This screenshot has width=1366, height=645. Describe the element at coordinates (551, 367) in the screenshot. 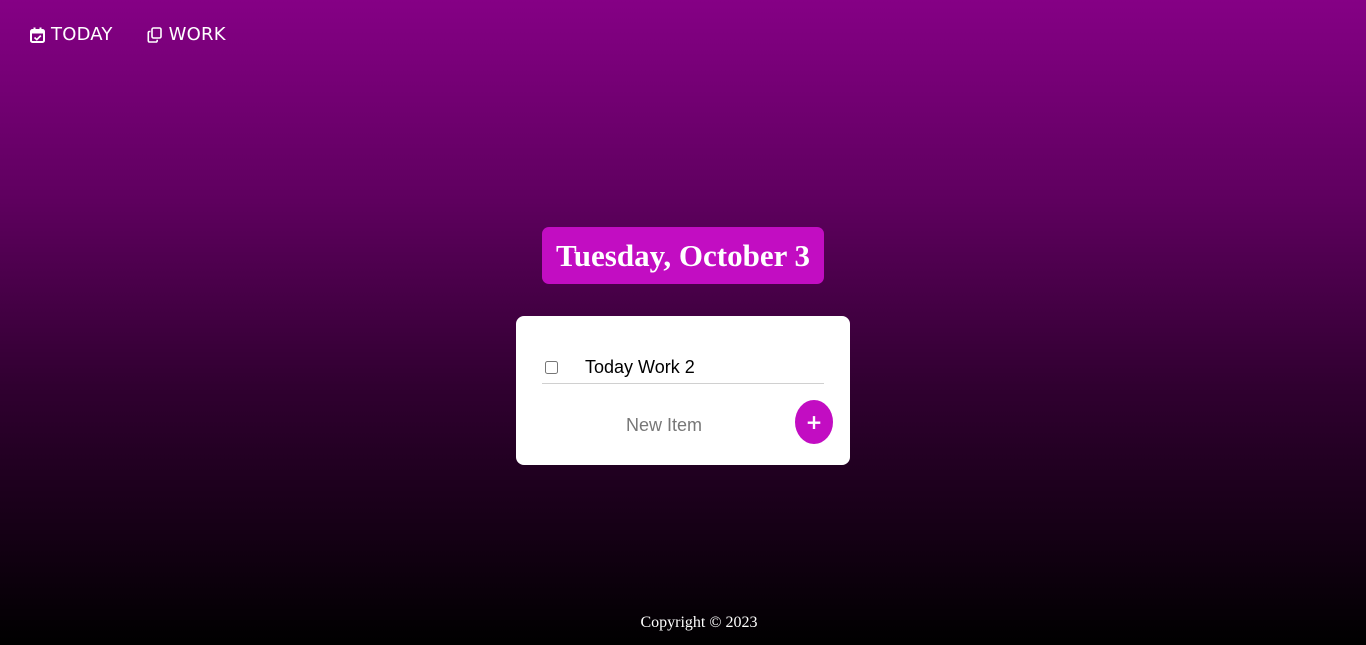

I see `item-checkbox` at that location.